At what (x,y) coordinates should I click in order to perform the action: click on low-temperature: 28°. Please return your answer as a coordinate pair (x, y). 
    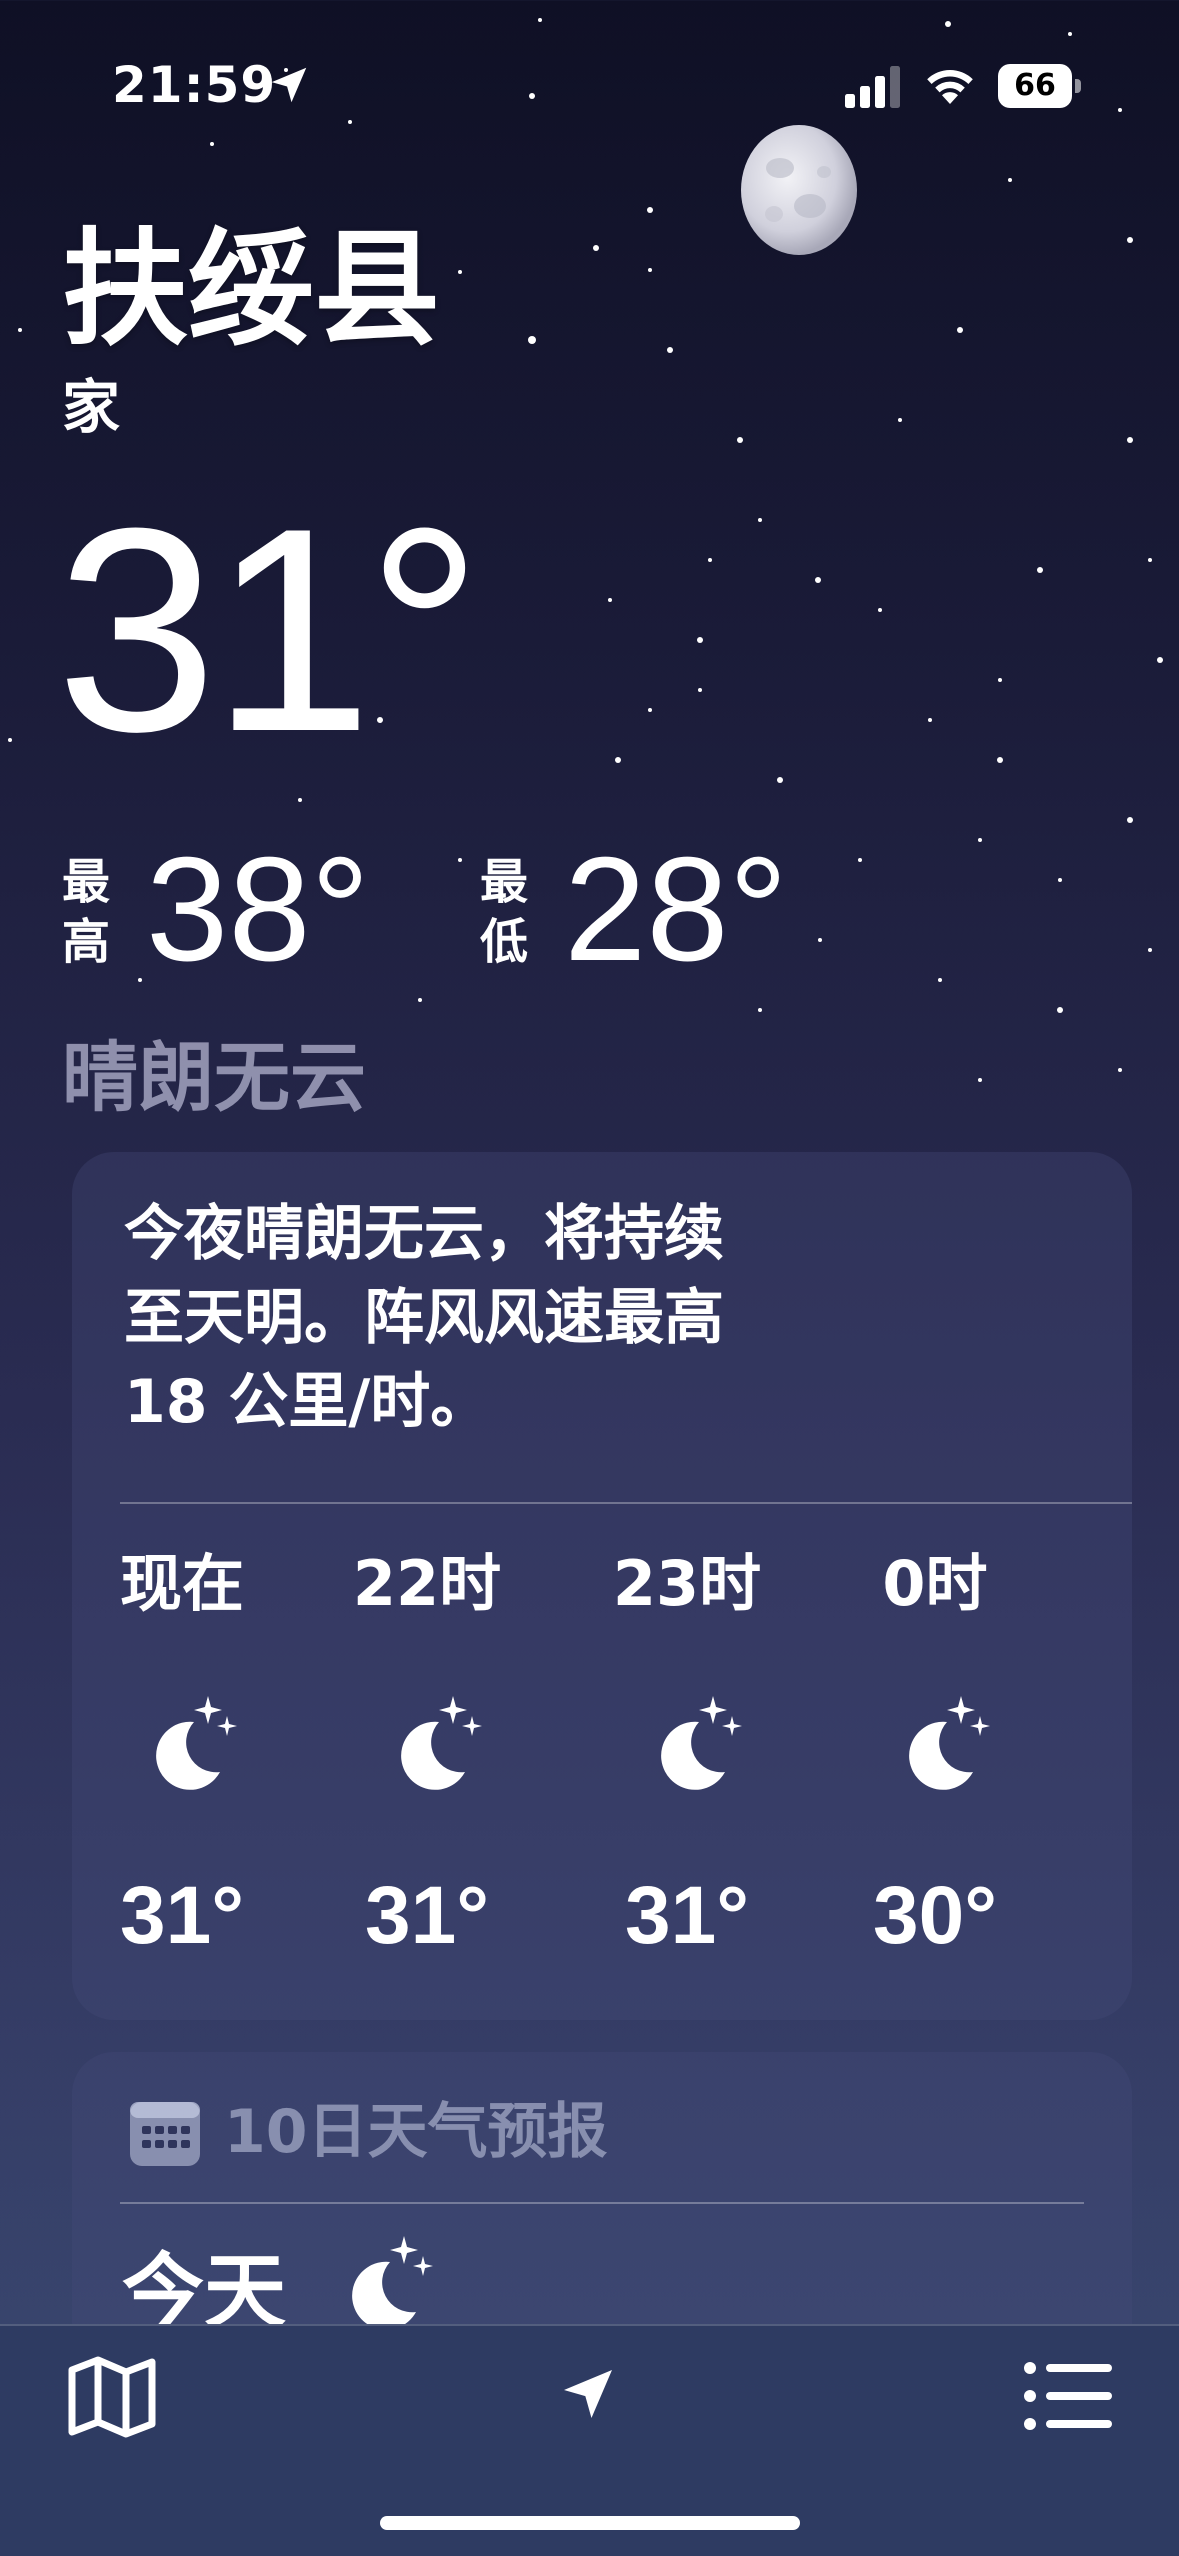
    Looking at the image, I should click on (676, 909).